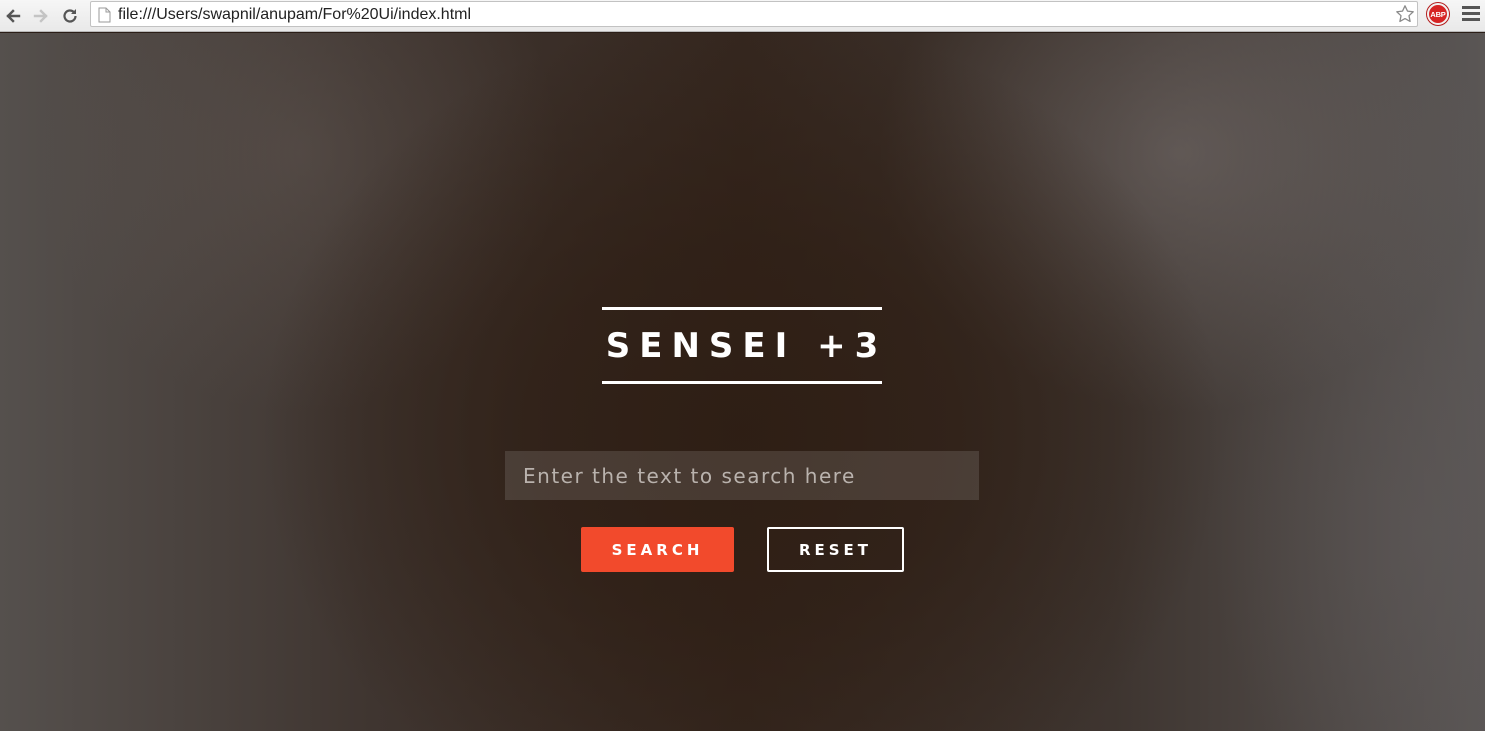 The height and width of the screenshot is (731, 1485). I want to click on forward-arrow-icon, so click(41, 16).